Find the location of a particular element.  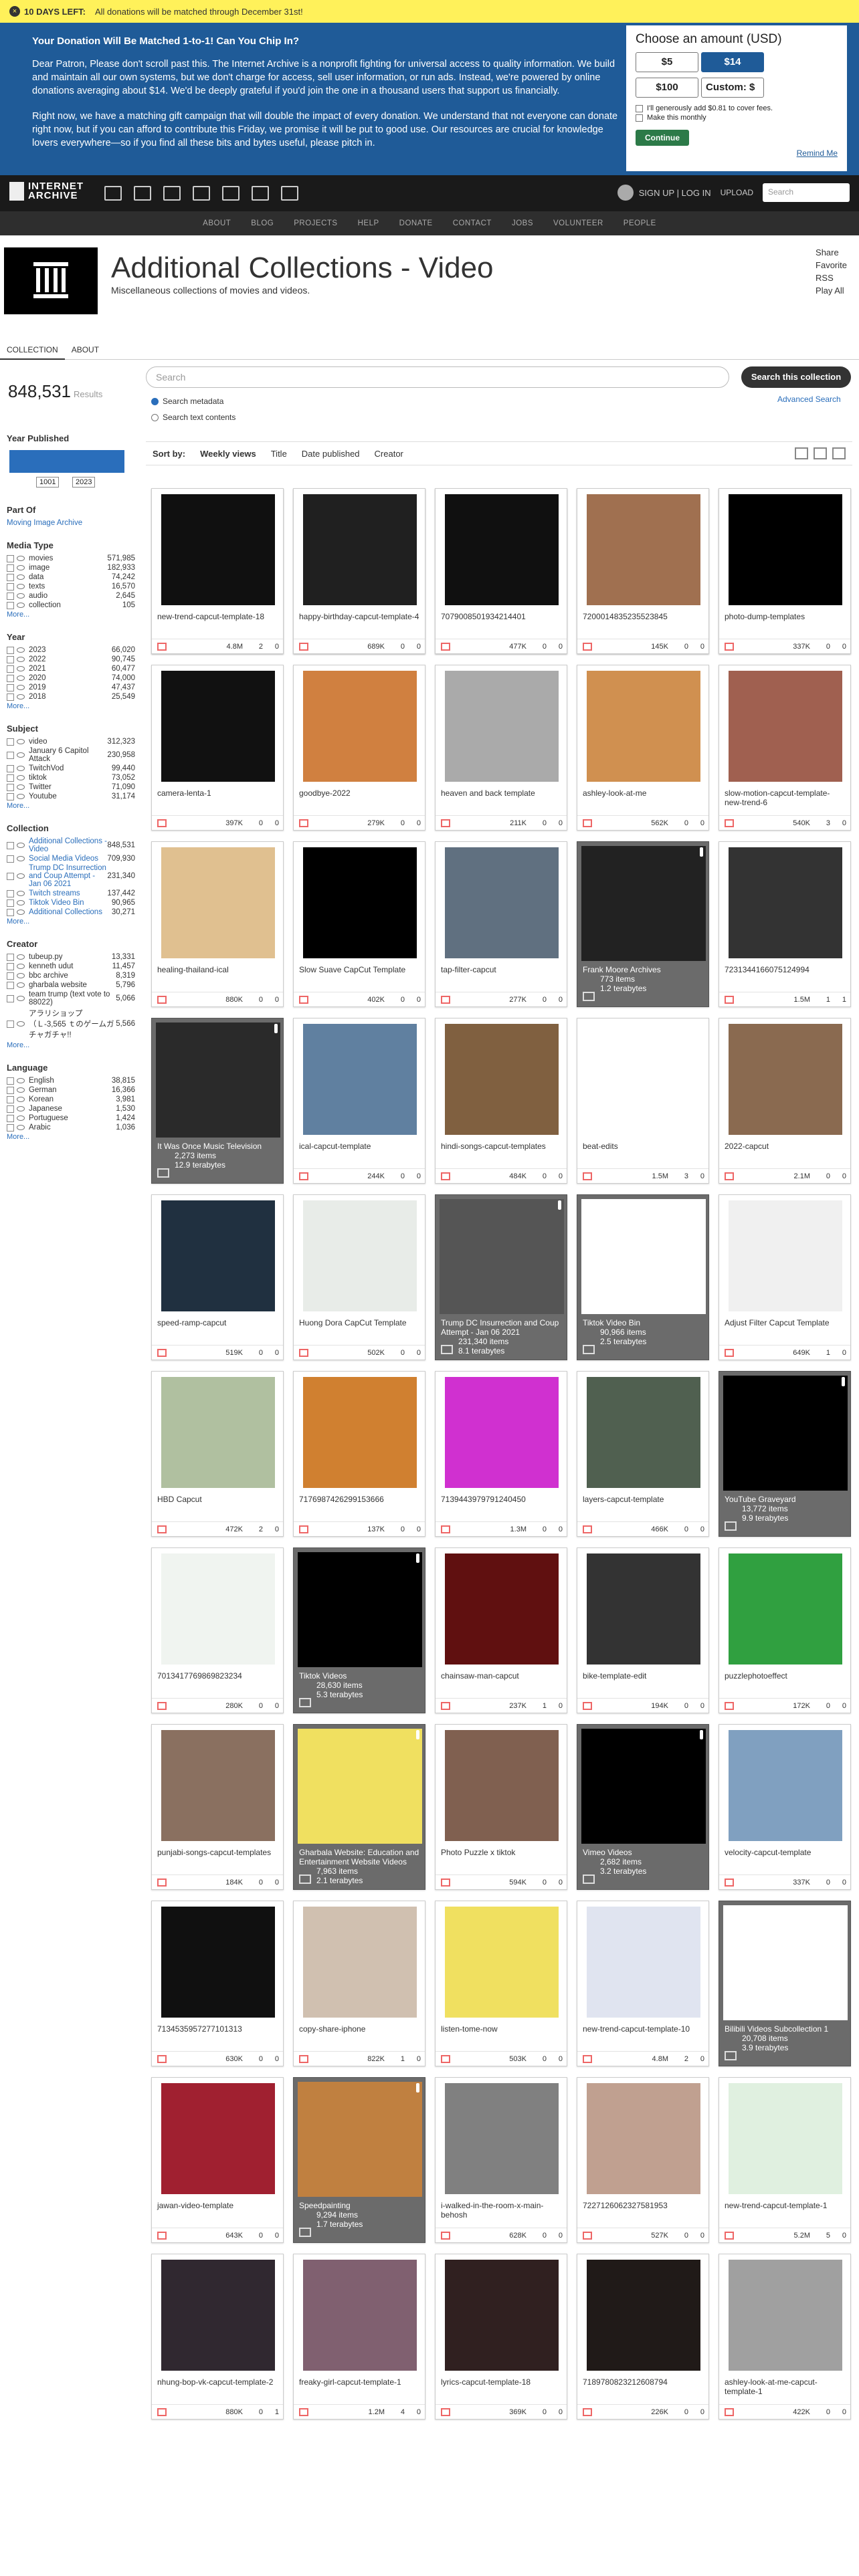

facet-option-label: 2018 is located at coordinates (71, 697).